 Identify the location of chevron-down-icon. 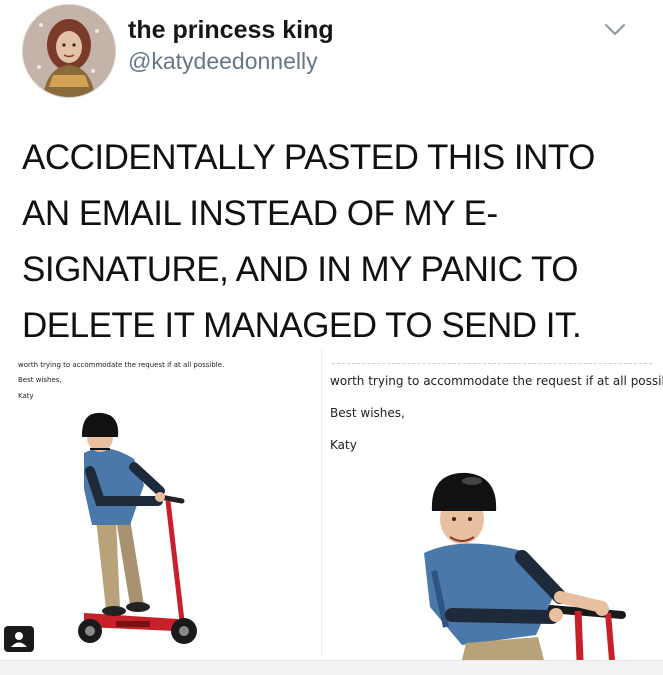
(615, 30).